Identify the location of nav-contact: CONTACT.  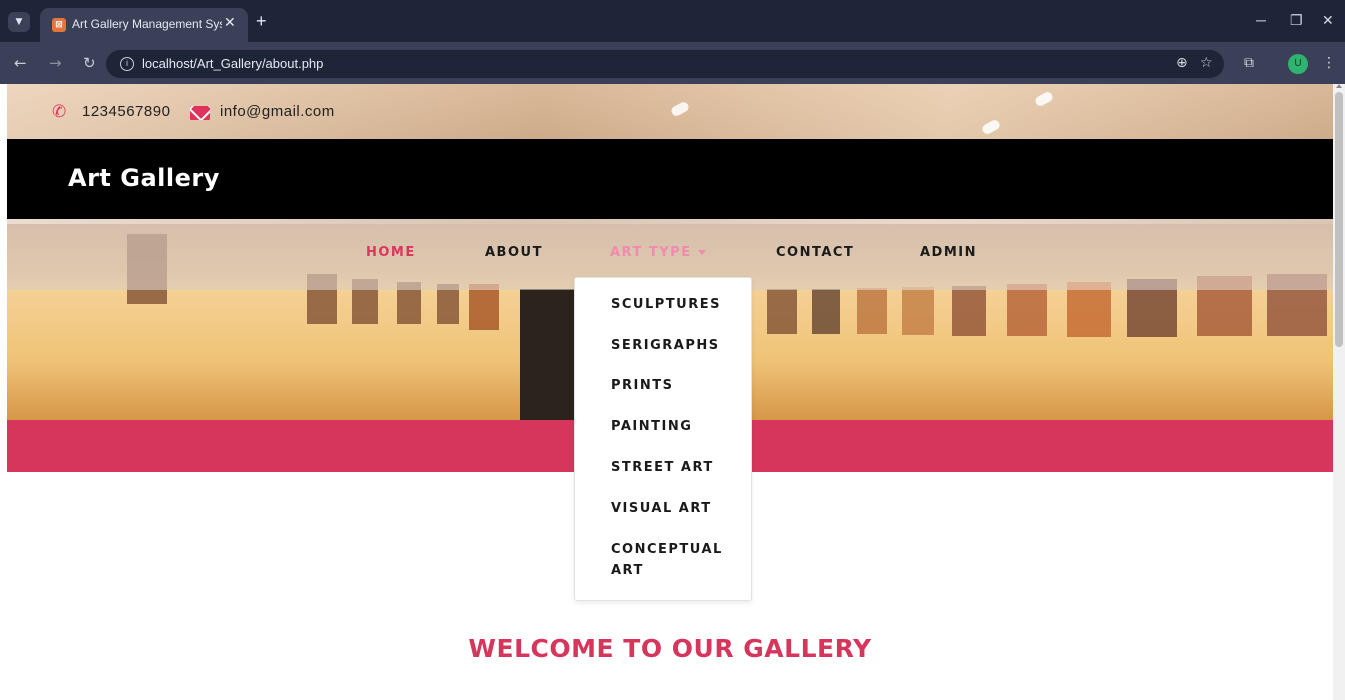
(815, 252).